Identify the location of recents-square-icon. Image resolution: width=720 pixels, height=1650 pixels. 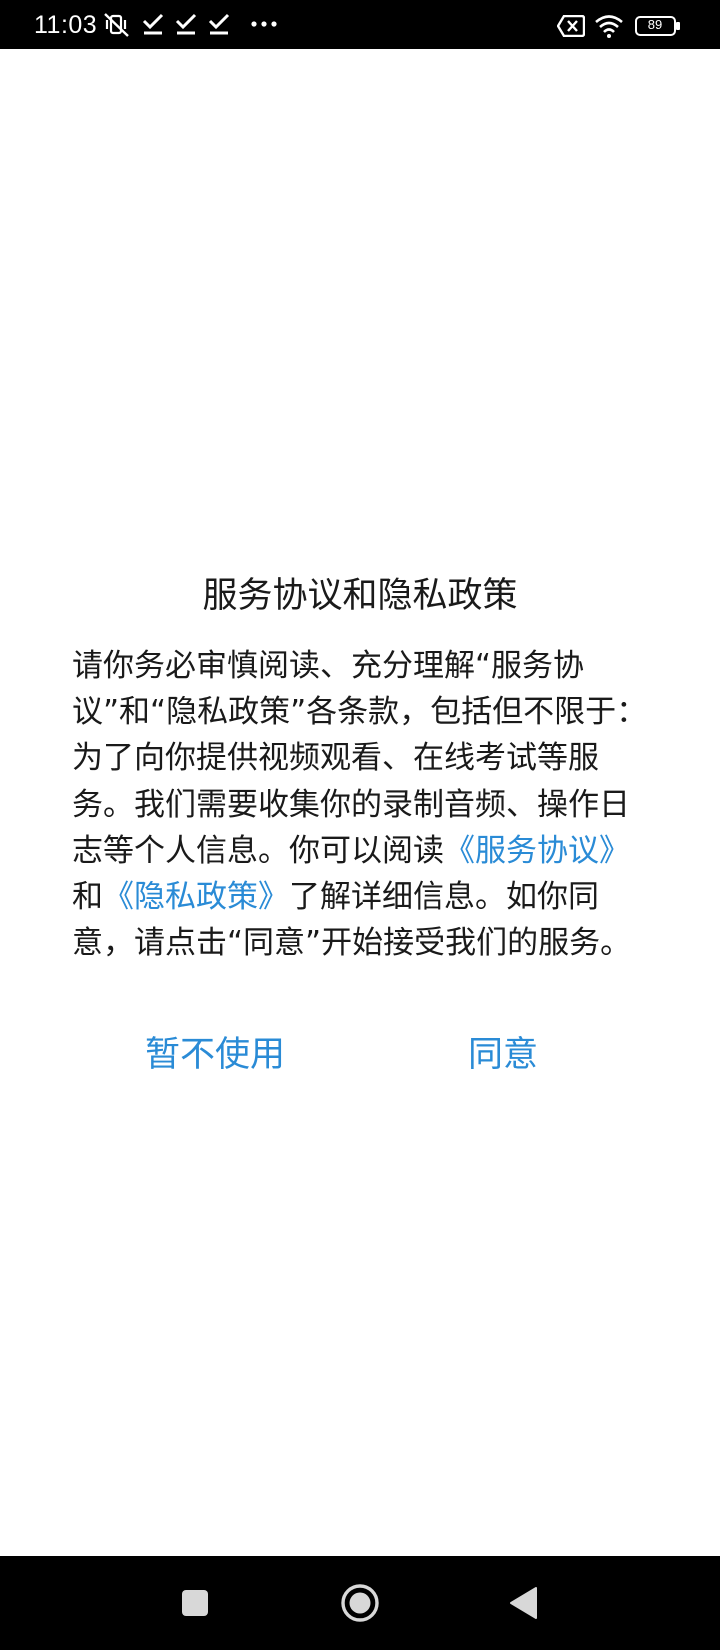
(195, 1603).